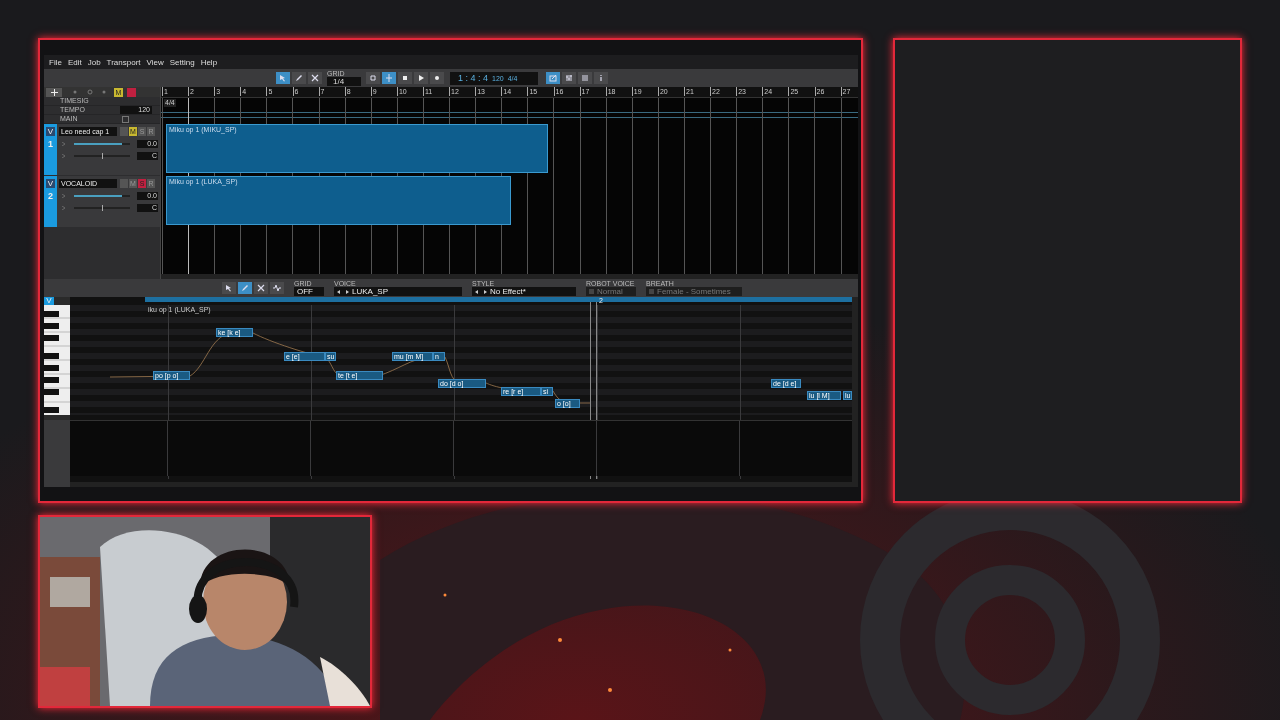 The height and width of the screenshot is (720, 1280). Describe the element at coordinates (94, 62) in the screenshot. I see `menu-item: Job` at that location.